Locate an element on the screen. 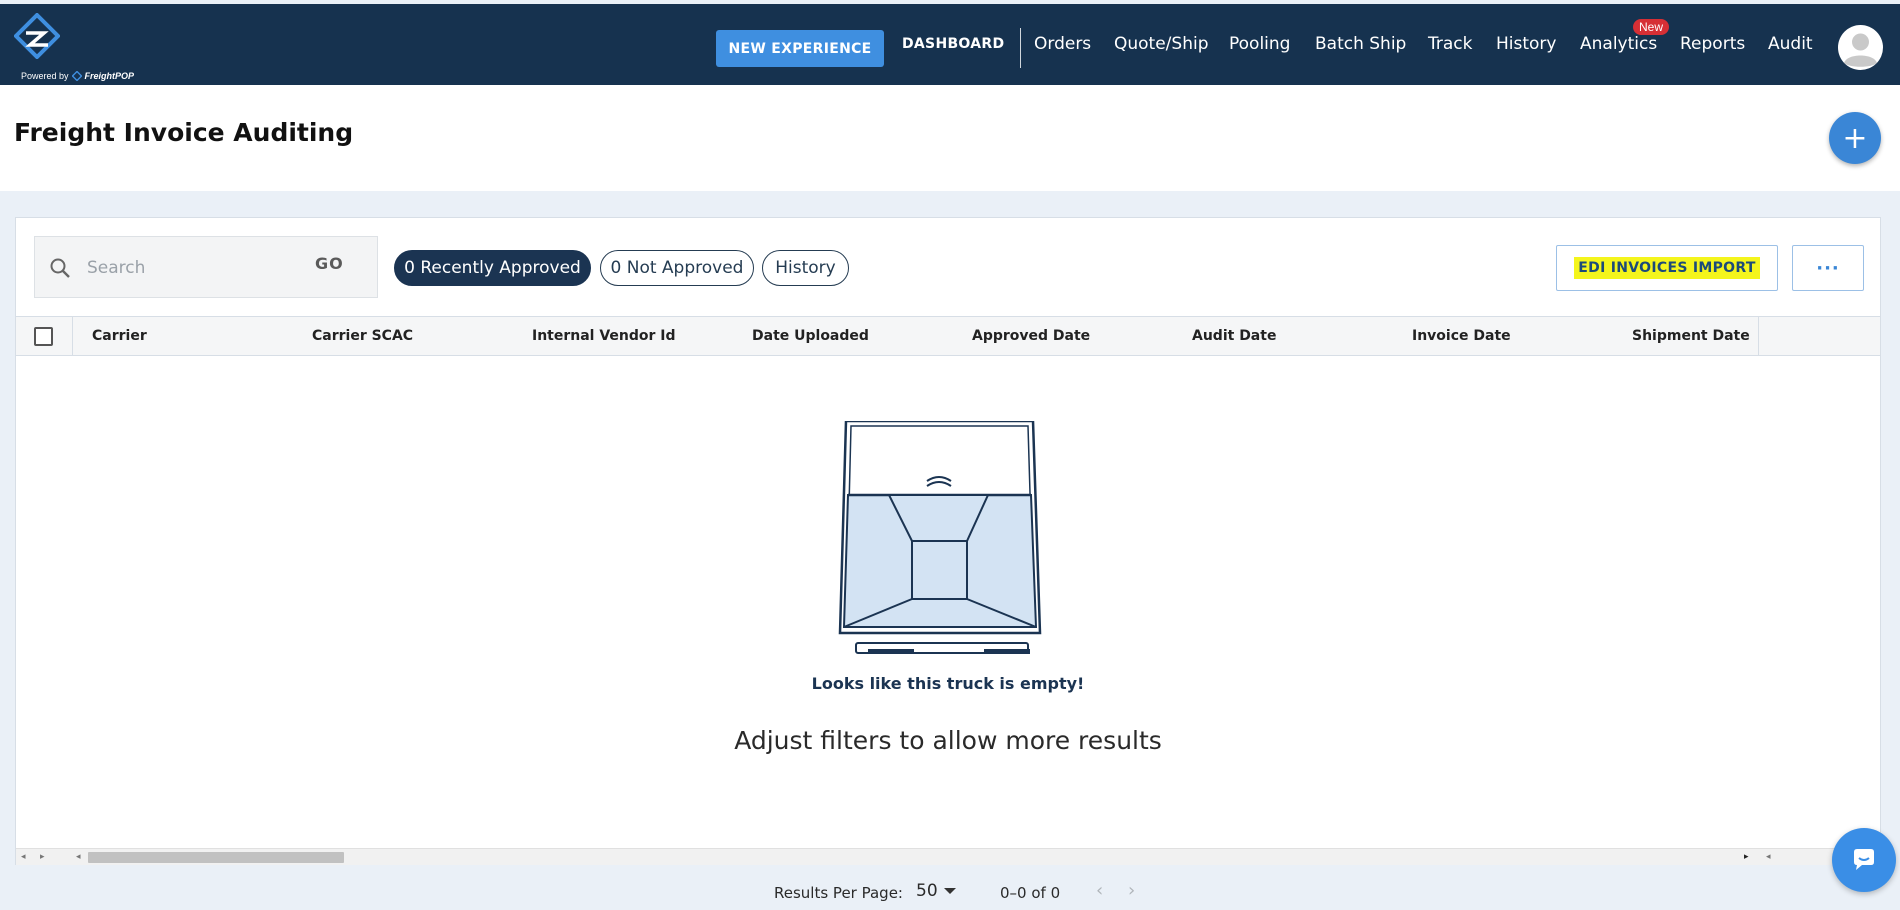 The image size is (1900, 910). user-avatar-icon is located at coordinates (1860, 47).